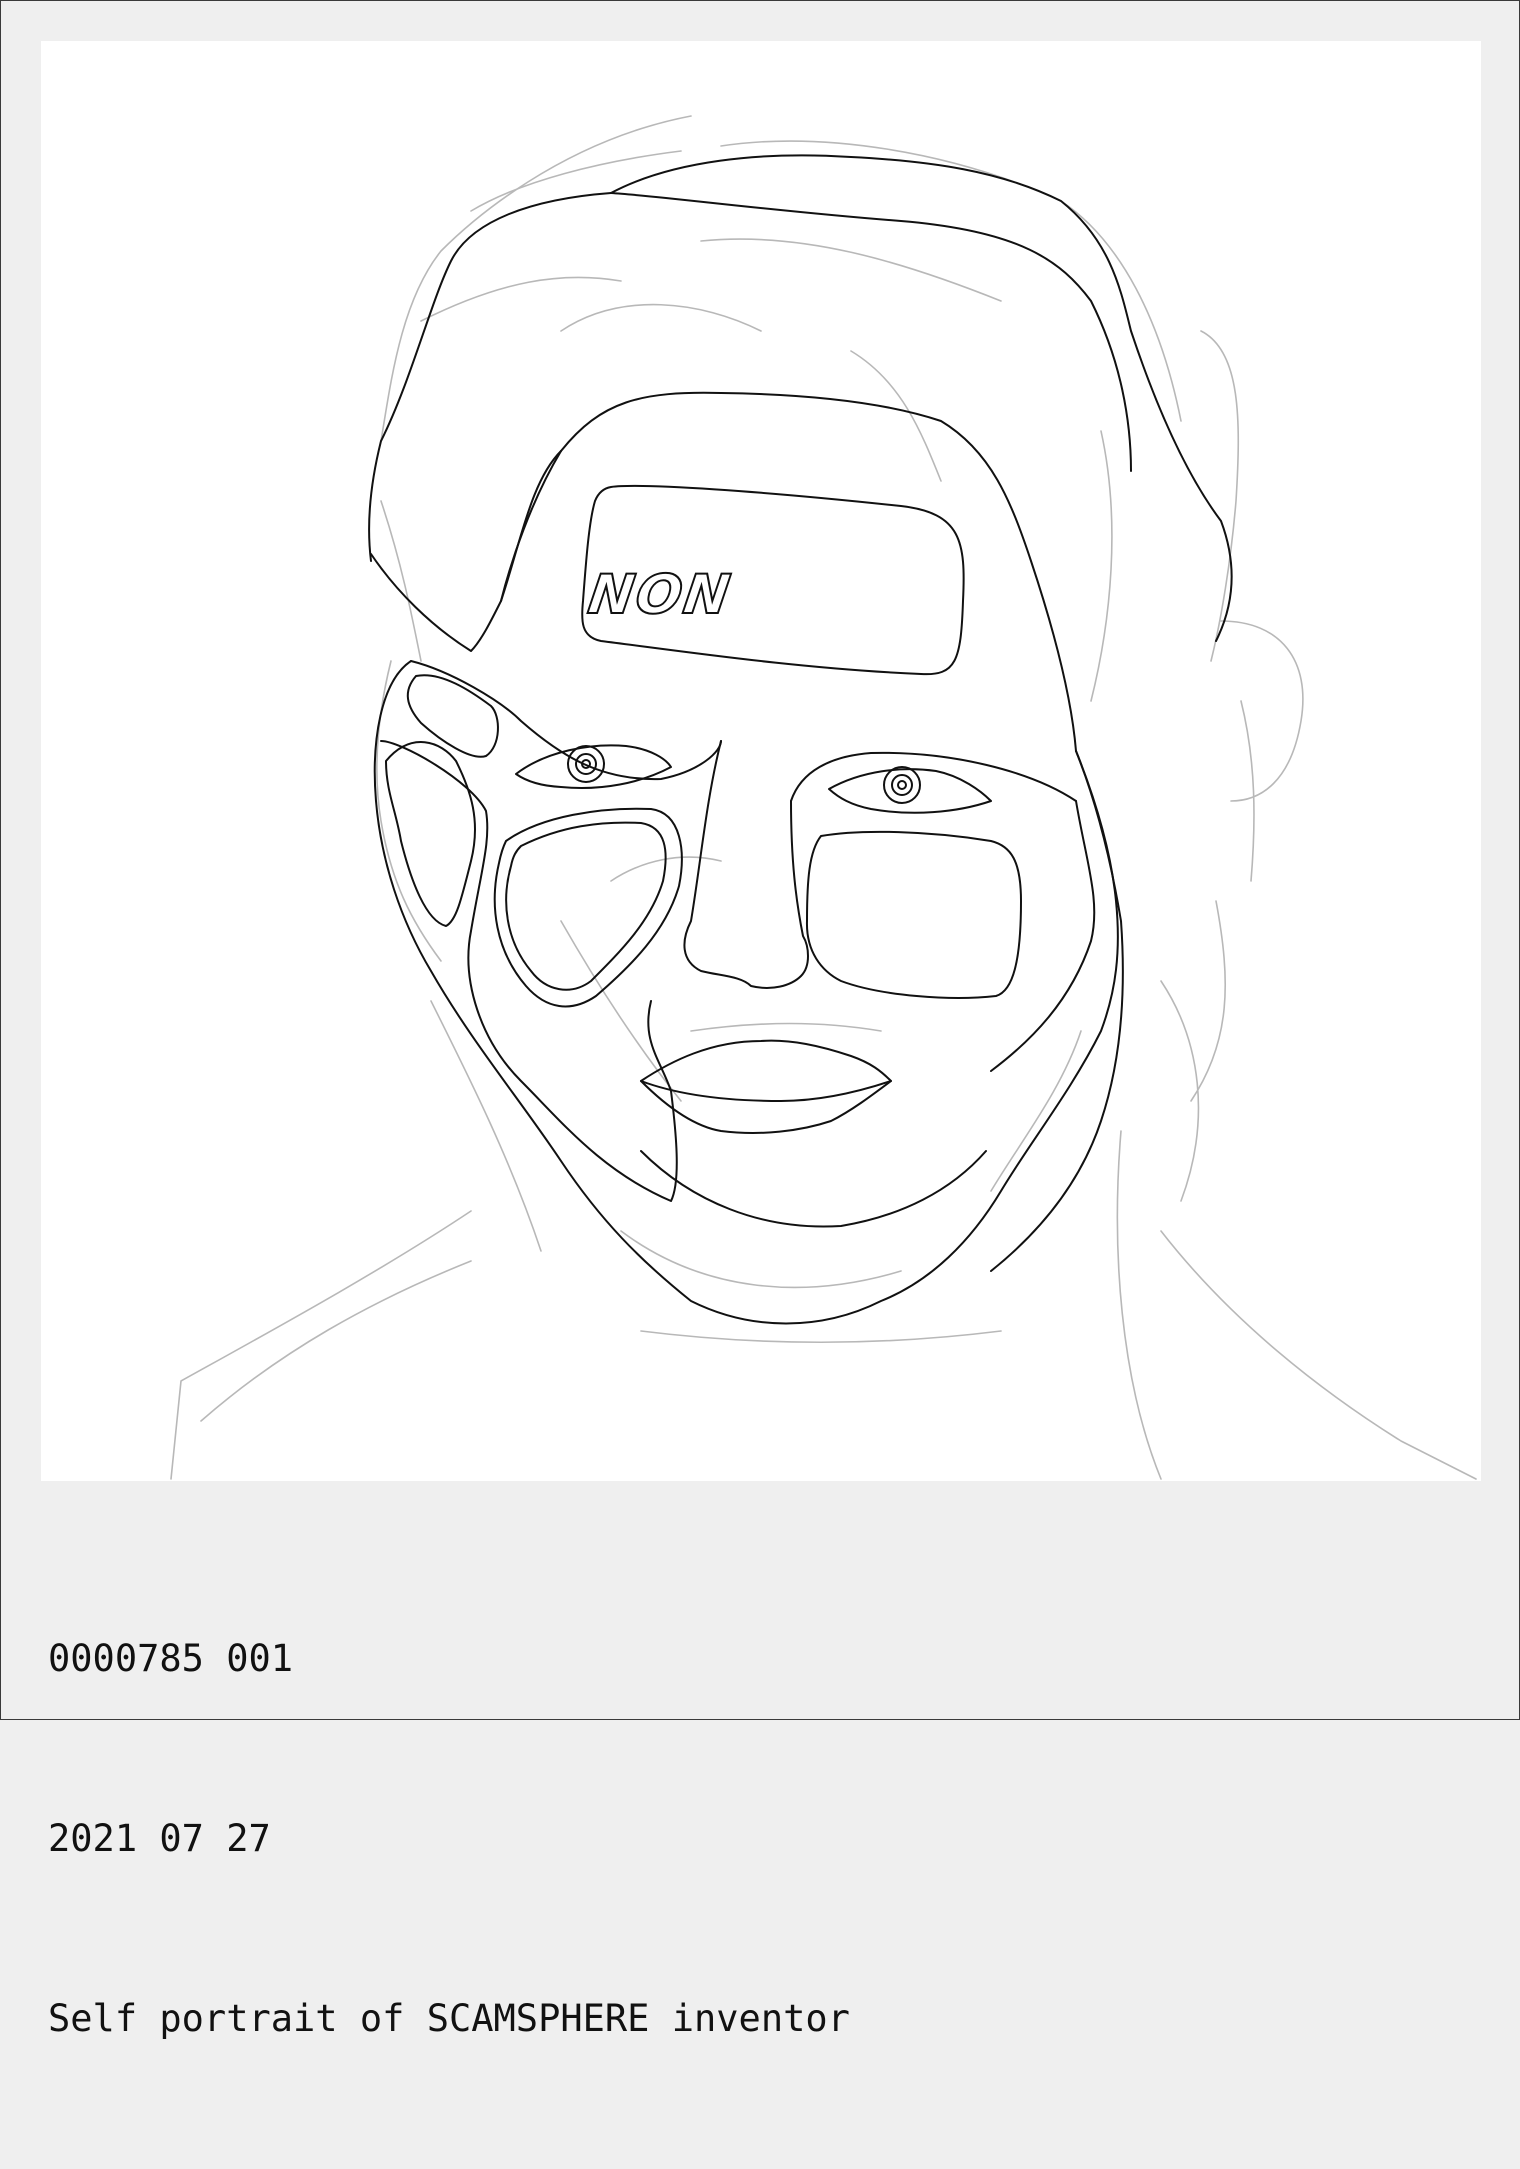 Image resolution: width=1520 pixels, height=2169 pixels. Describe the element at coordinates (449, 2018) in the screenshot. I see `title-line: Self portrait of SCAMSPHERE inventor` at that location.